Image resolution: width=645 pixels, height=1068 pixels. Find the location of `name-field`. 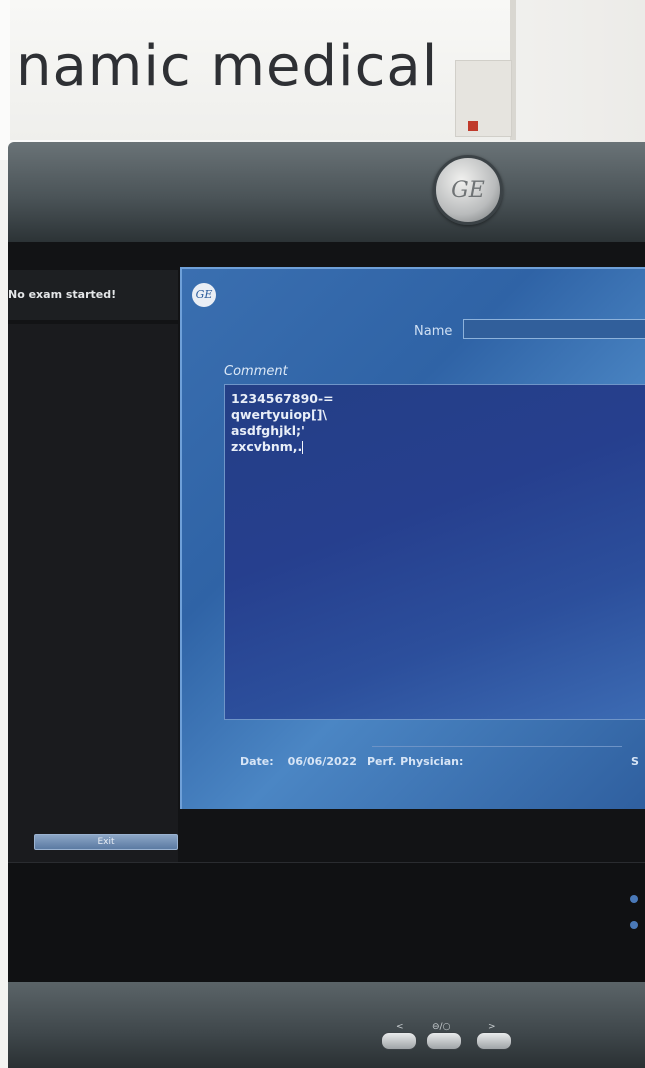

name-field is located at coordinates (554, 329).